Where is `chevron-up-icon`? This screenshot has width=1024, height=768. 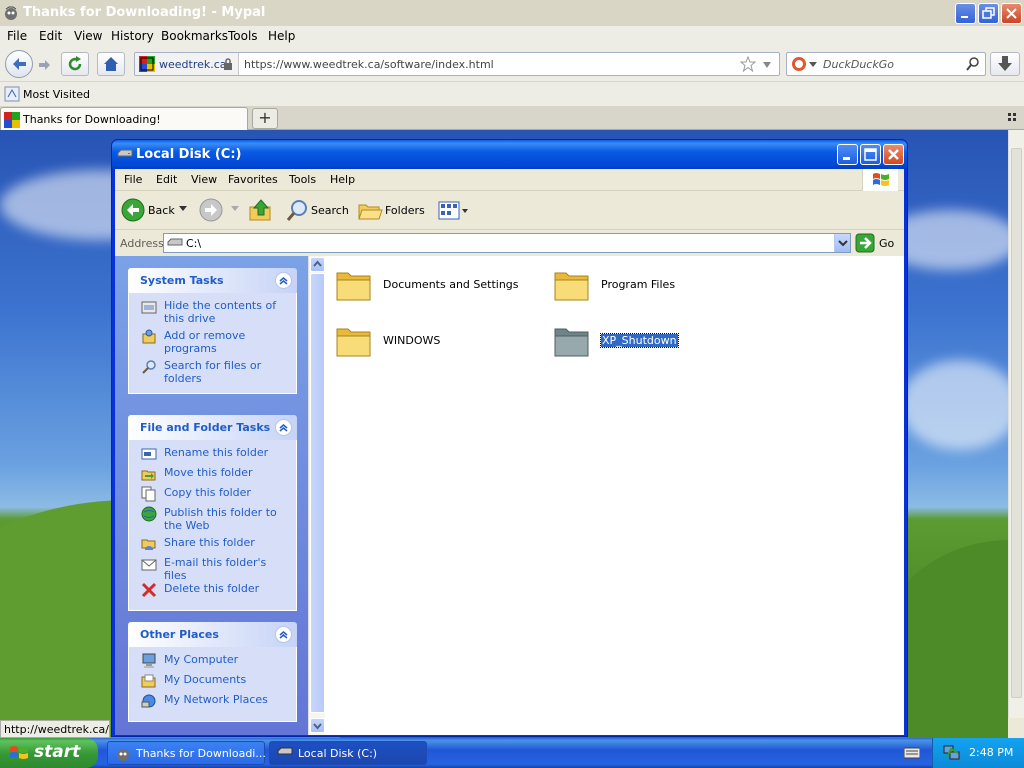
chevron-up-icon is located at coordinates (317, 263).